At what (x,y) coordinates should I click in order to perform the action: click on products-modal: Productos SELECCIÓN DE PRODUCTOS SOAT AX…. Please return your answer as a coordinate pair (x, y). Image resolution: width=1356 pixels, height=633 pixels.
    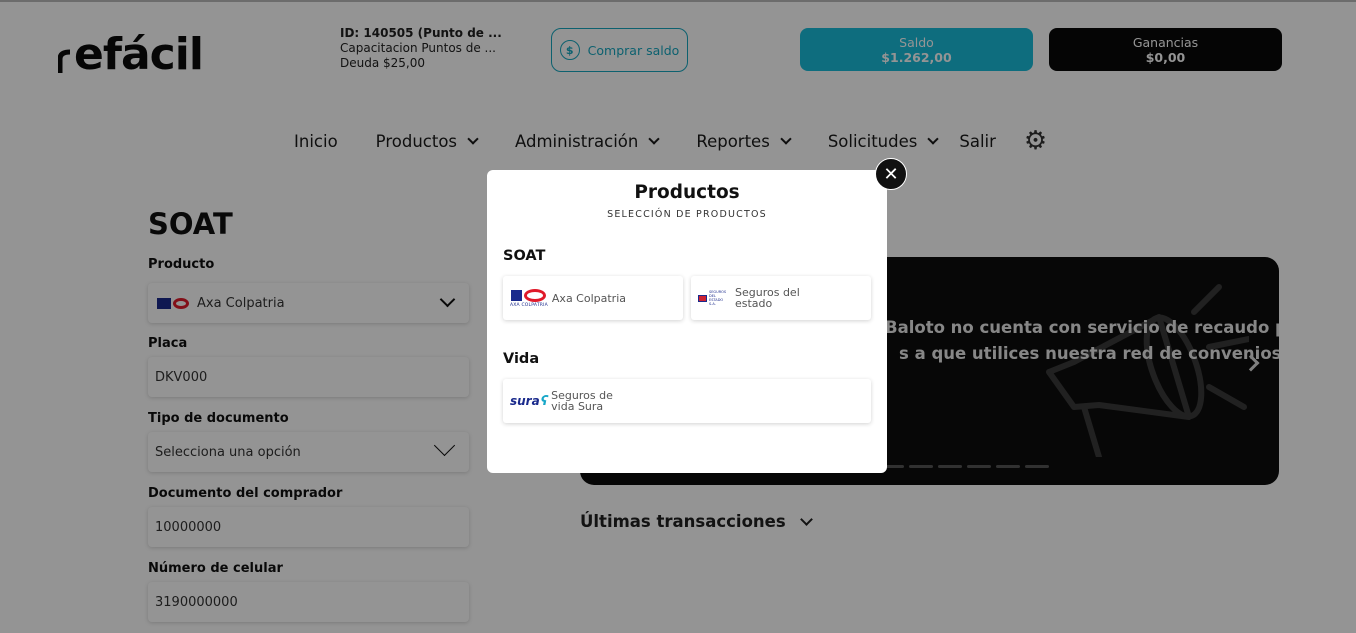
    Looking at the image, I should click on (687, 321).